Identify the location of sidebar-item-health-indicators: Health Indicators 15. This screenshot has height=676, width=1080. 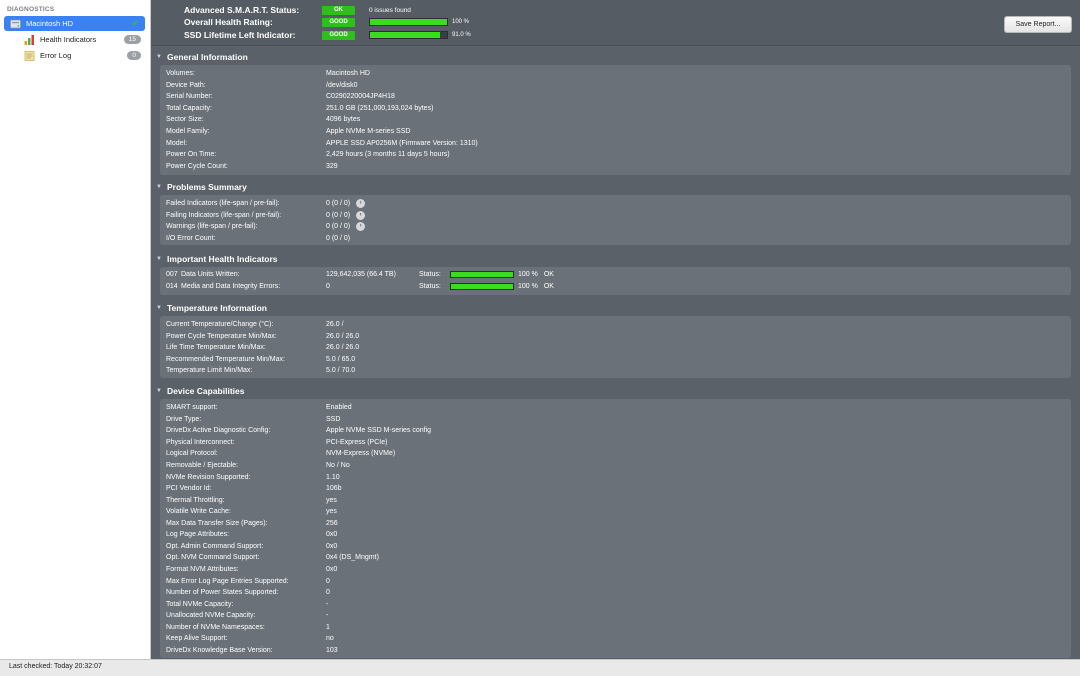
(81, 39).